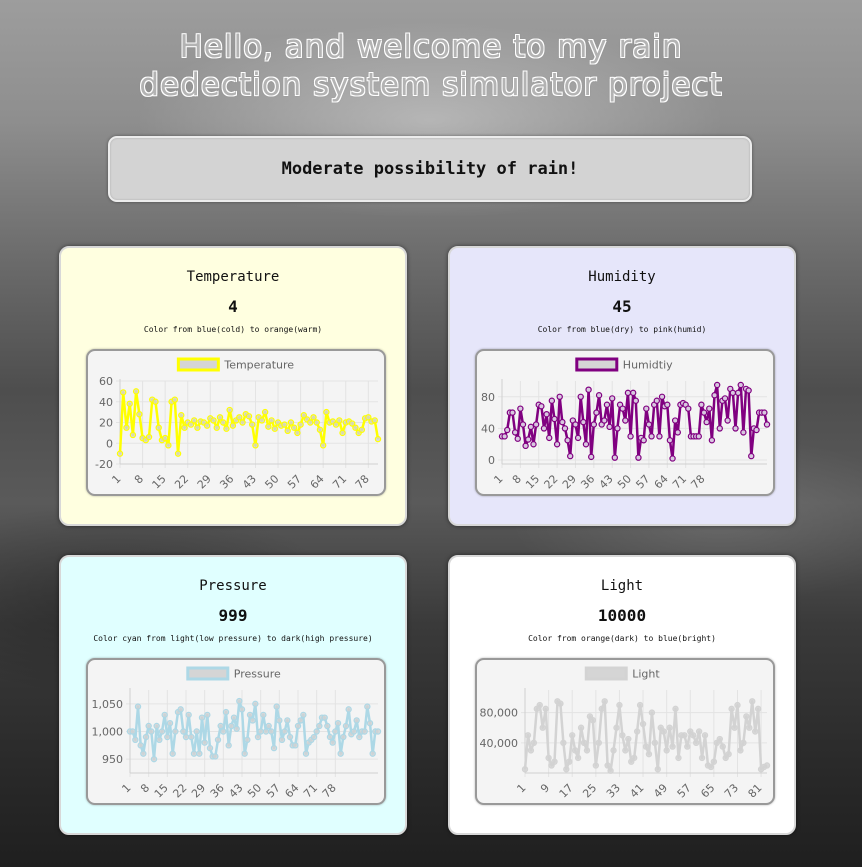  What do you see at coordinates (624, 364) in the screenshot?
I see `chart-legend: Humidtiy` at bounding box center [624, 364].